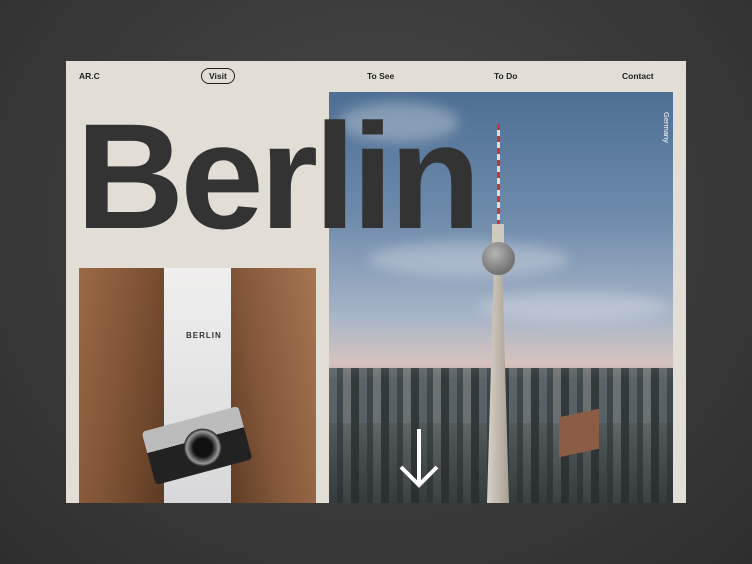  What do you see at coordinates (419, 459) in the screenshot?
I see `scroll-down-arrow-icon` at bounding box center [419, 459].